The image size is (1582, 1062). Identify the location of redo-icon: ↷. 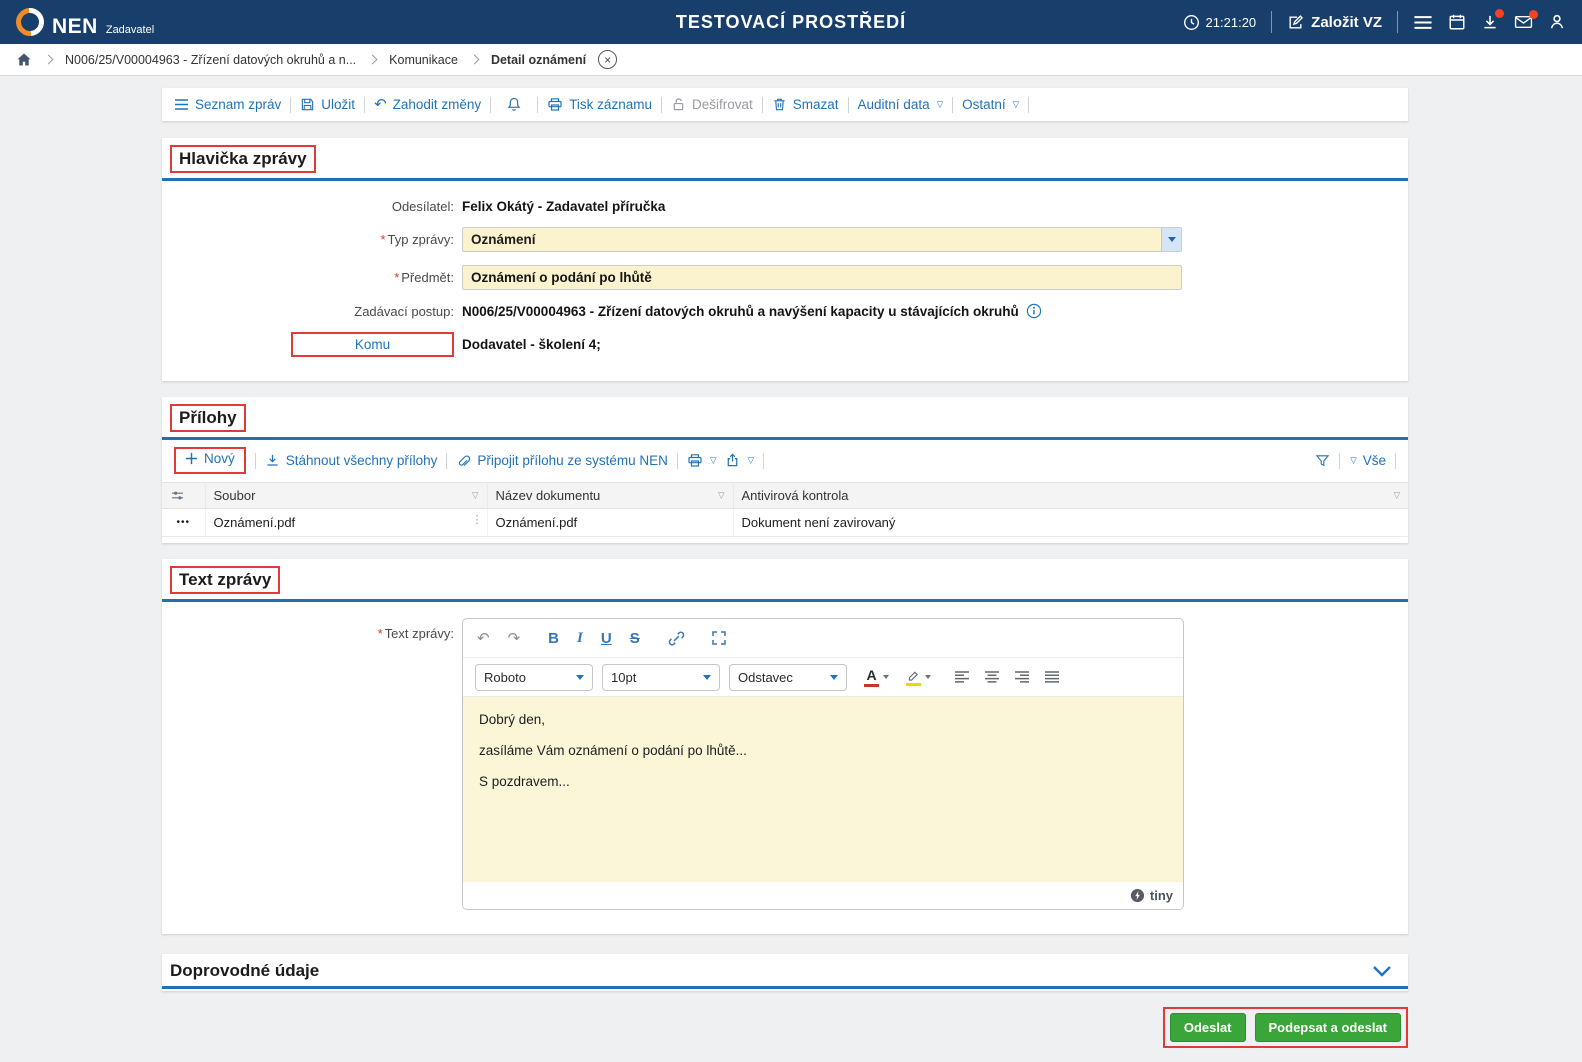
(514, 638).